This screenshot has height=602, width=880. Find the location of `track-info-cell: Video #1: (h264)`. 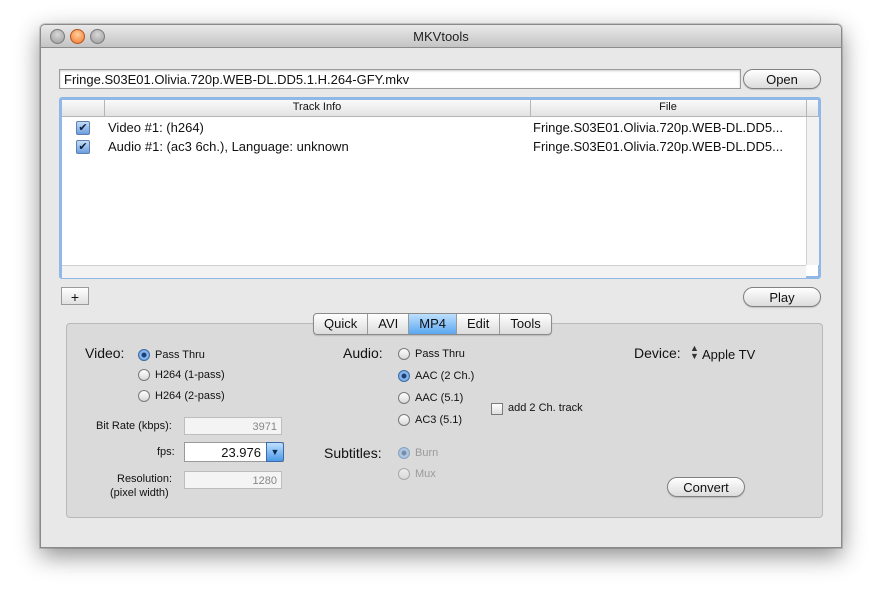

track-info-cell: Video #1: (h264) is located at coordinates (156, 127).